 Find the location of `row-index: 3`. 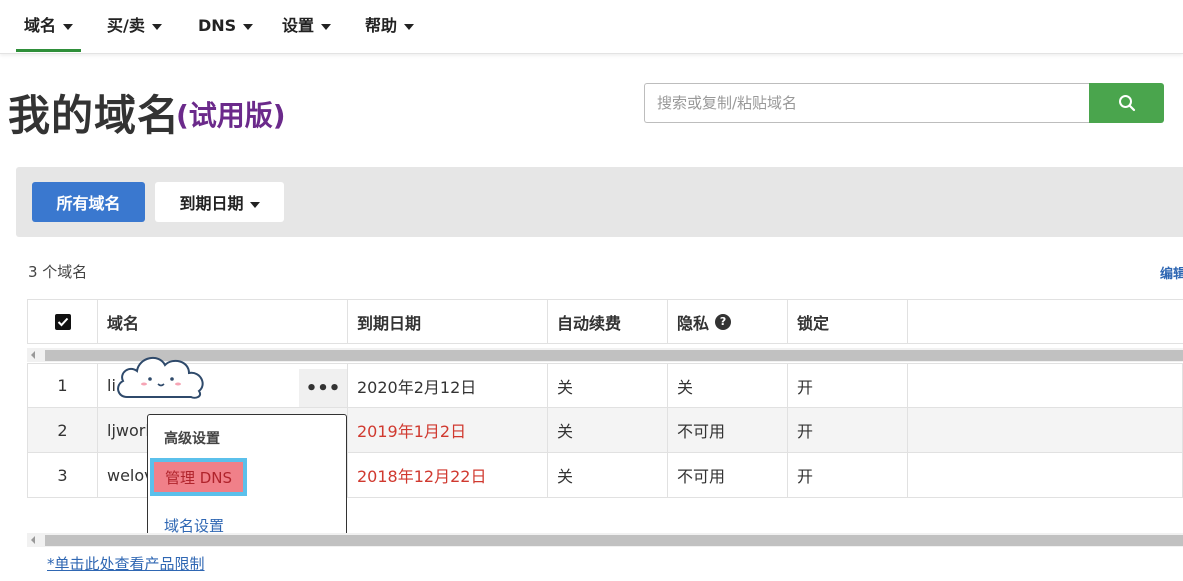

row-index: 3 is located at coordinates (63, 475).